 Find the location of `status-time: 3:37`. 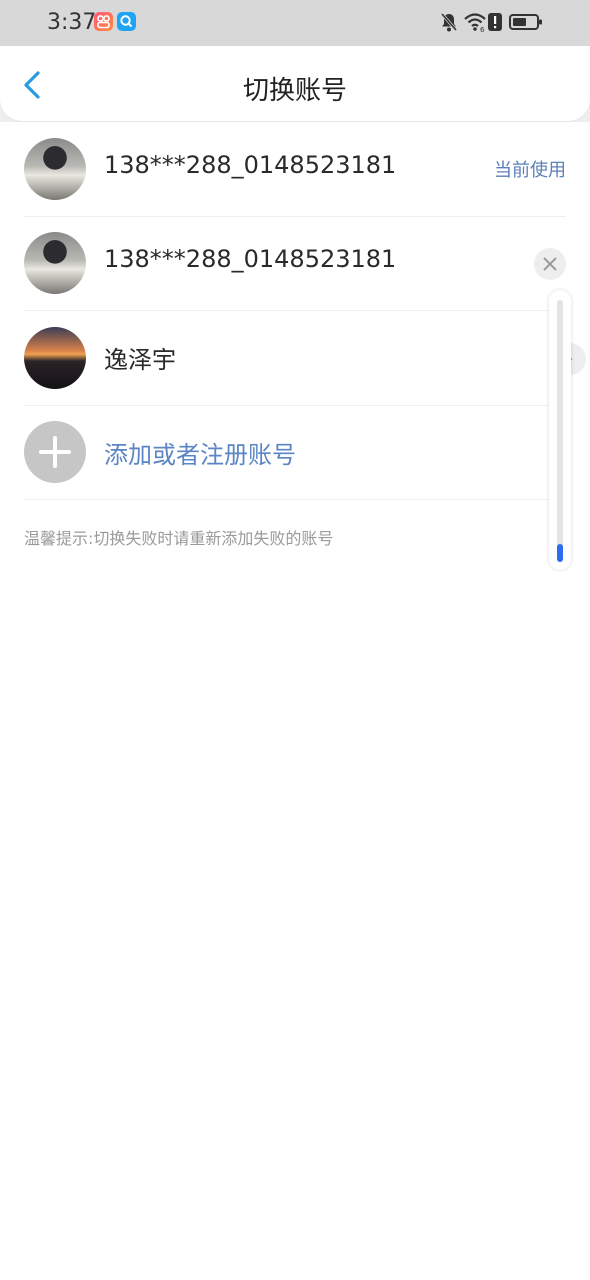

status-time: 3:37 is located at coordinates (72, 22).